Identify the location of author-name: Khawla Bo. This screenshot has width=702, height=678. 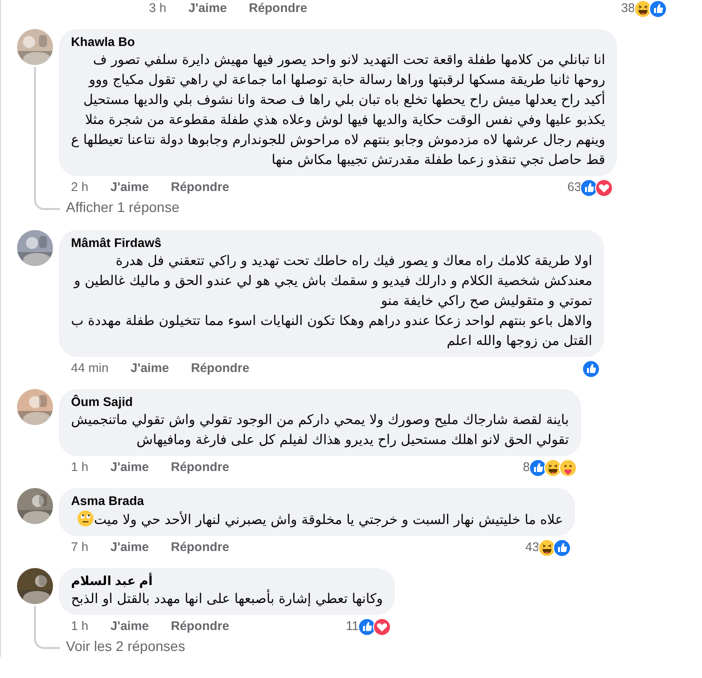
(338, 42).